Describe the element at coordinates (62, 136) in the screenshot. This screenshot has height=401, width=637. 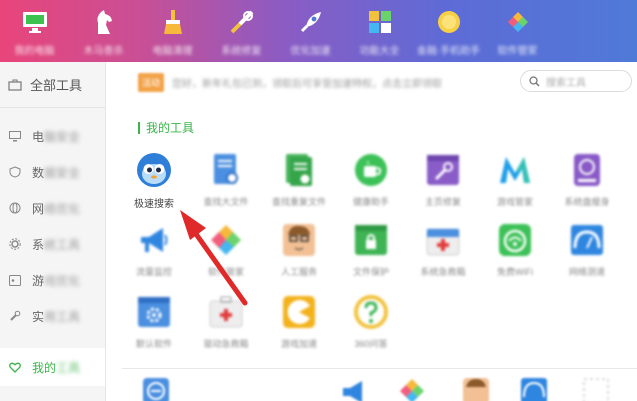
I see `sidebar-item-rest: 脑安全` at that location.